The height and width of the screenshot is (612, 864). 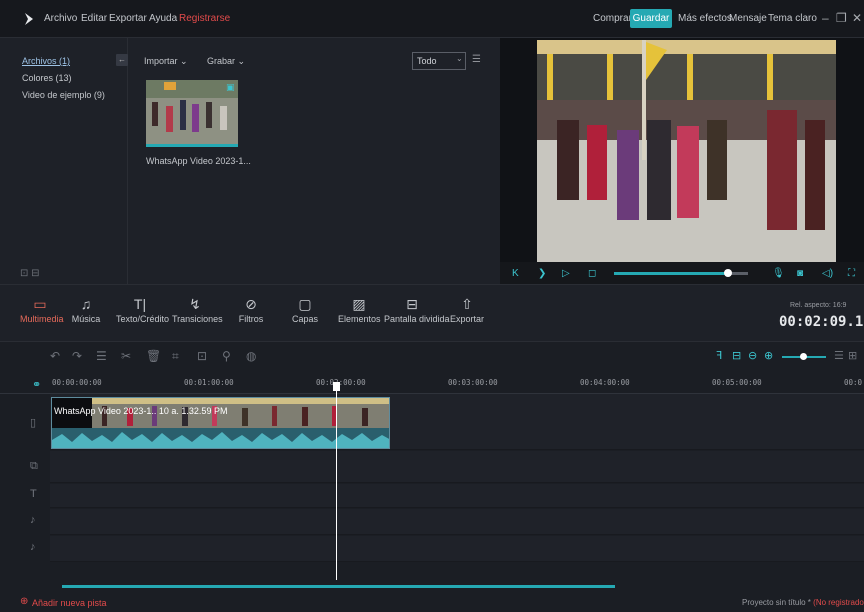 What do you see at coordinates (605, 382) in the screenshot?
I see `ruler-tick: 00:04:00:00` at bounding box center [605, 382].